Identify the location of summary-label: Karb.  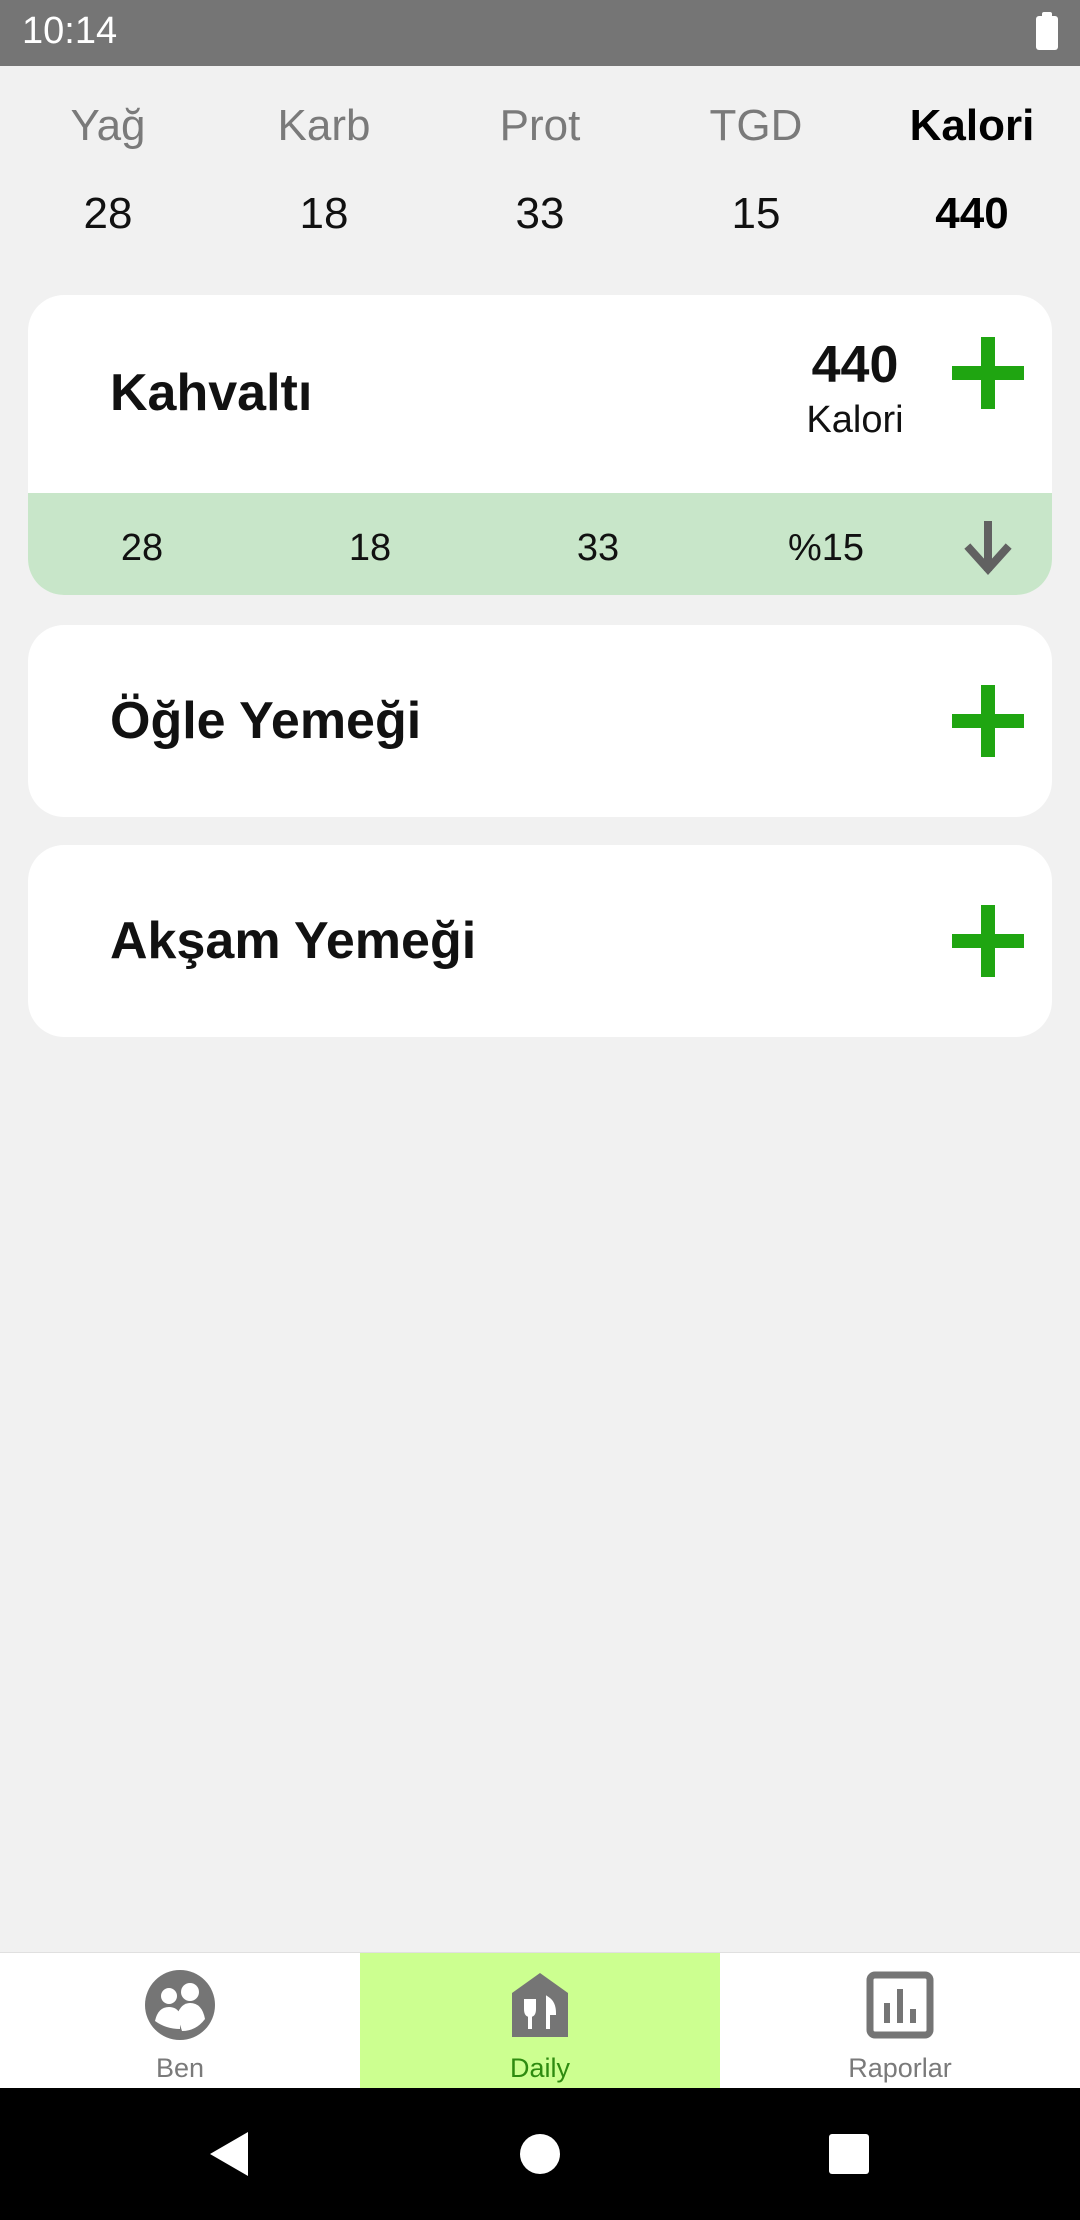
(324, 125).